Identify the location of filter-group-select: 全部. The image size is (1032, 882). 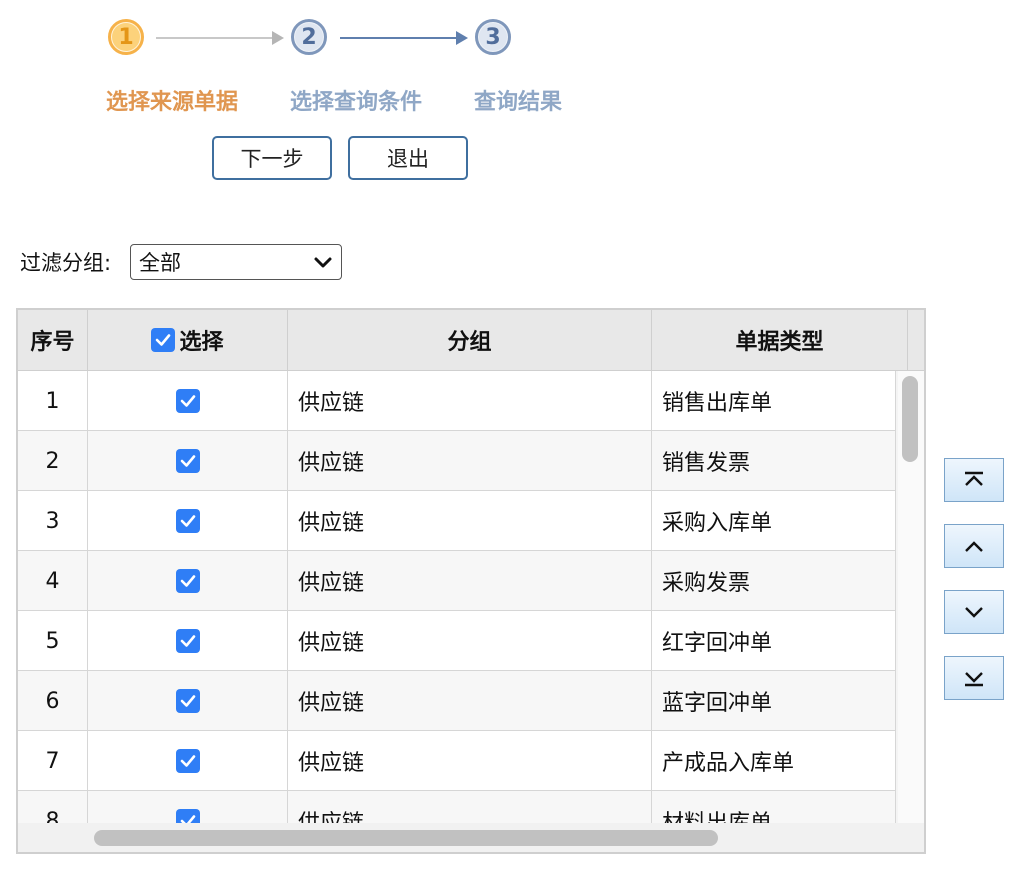
(236, 262).